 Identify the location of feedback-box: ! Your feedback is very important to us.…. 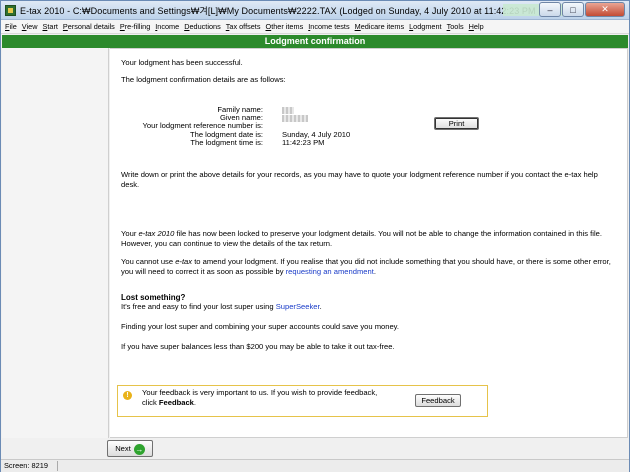
(302, 401).